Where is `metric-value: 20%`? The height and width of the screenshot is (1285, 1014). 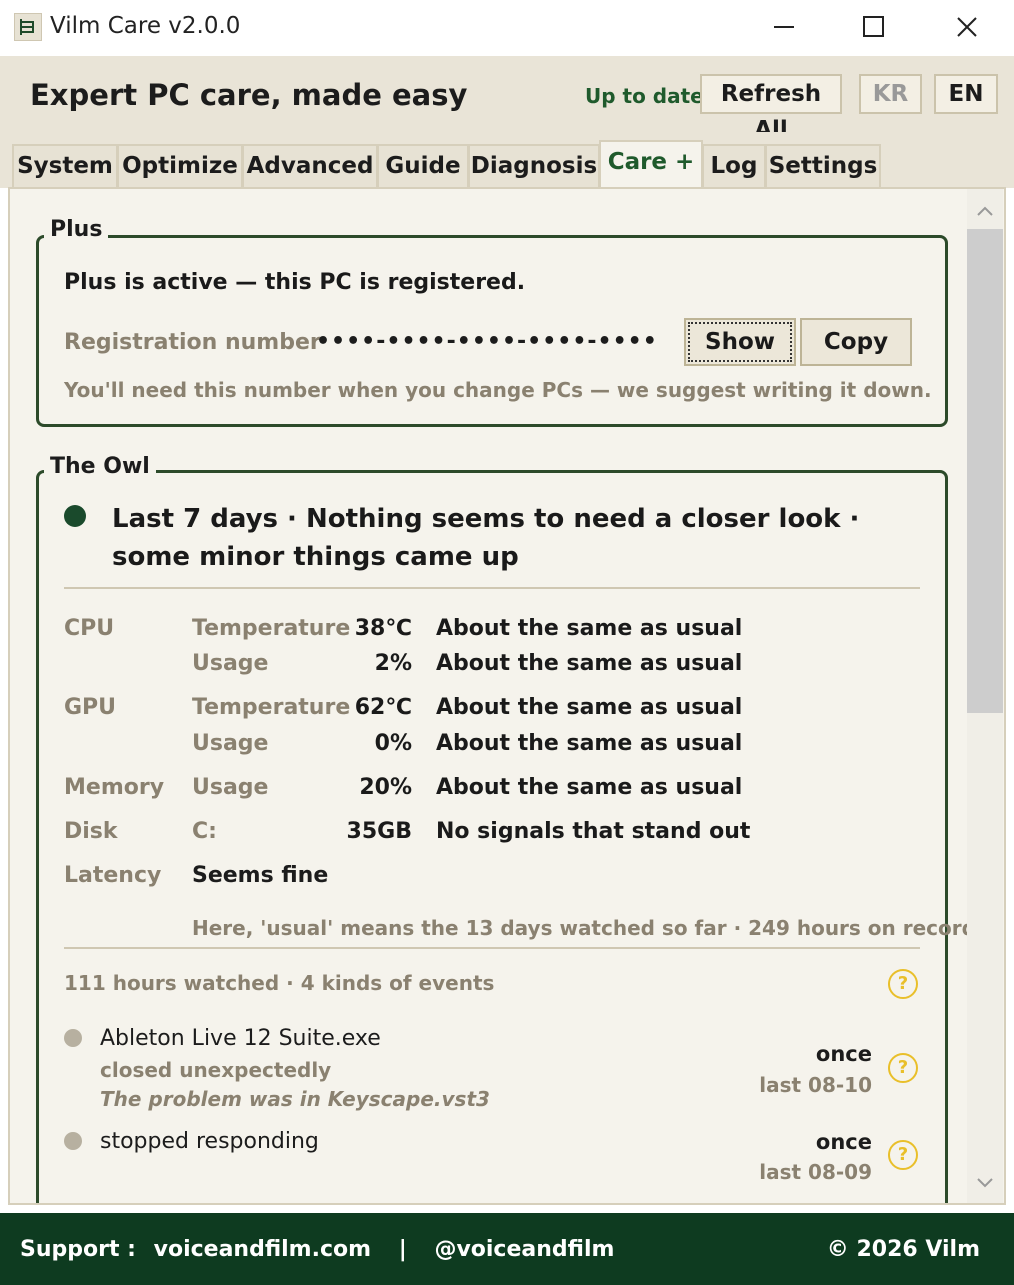 metric-value: 20% is located at coordinates (385, 787).